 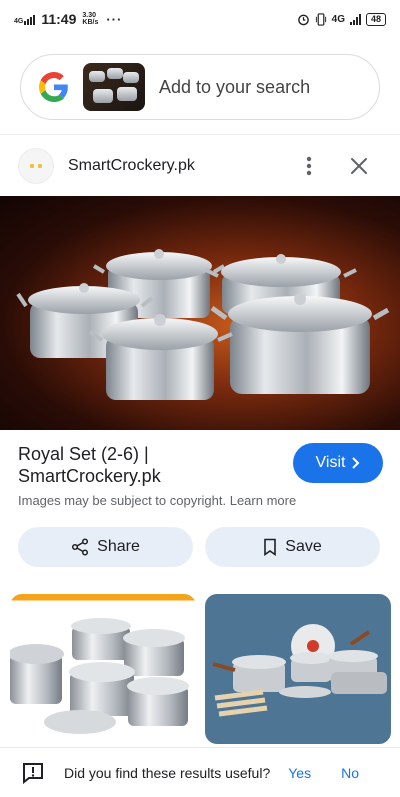 What do you see at coordinates (359, 166) in the screenshot?
I see `close-icon` at bounding box center [359, 166].